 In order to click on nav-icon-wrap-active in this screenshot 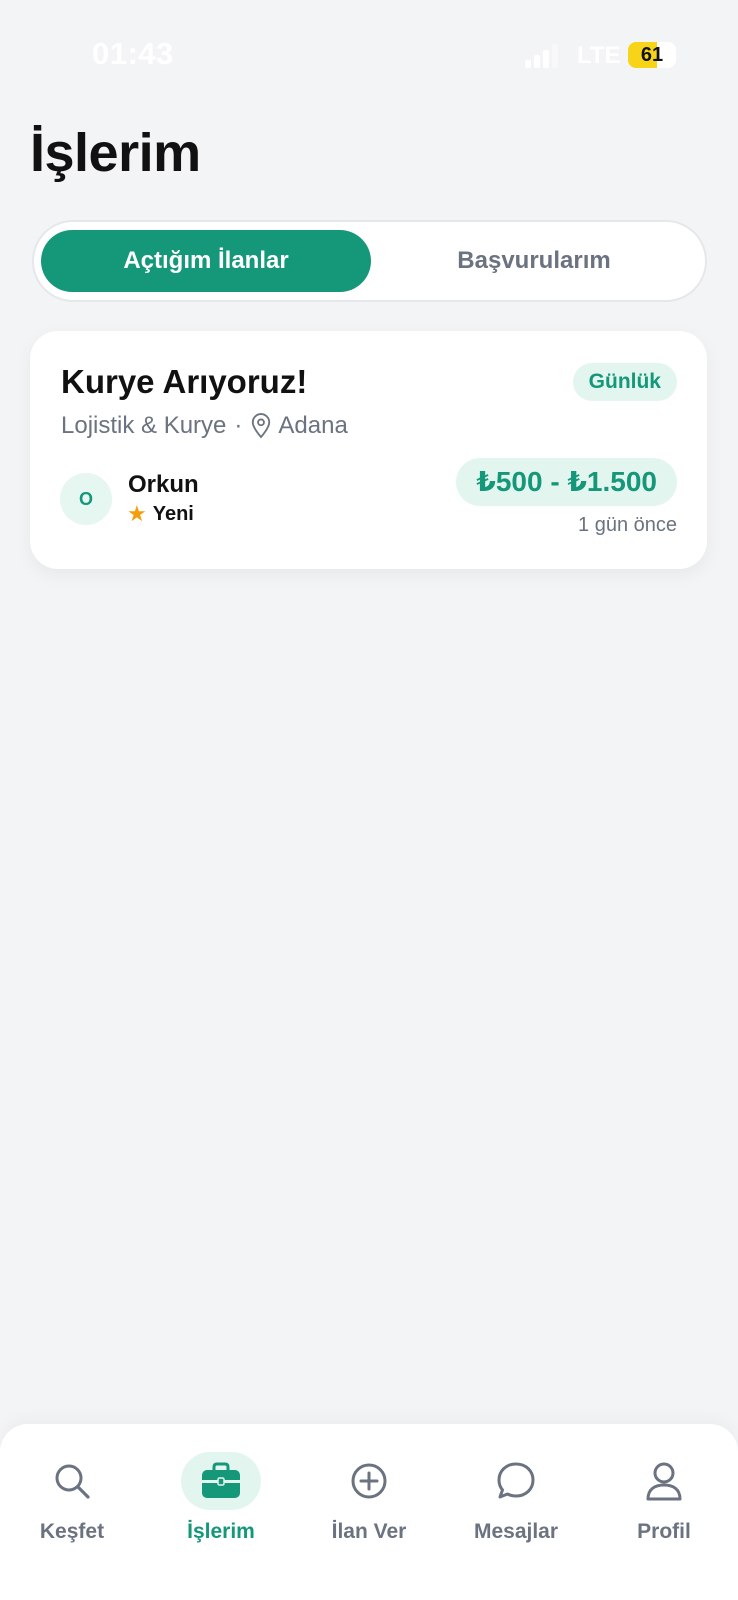, I will do `click(221, 1481)`.